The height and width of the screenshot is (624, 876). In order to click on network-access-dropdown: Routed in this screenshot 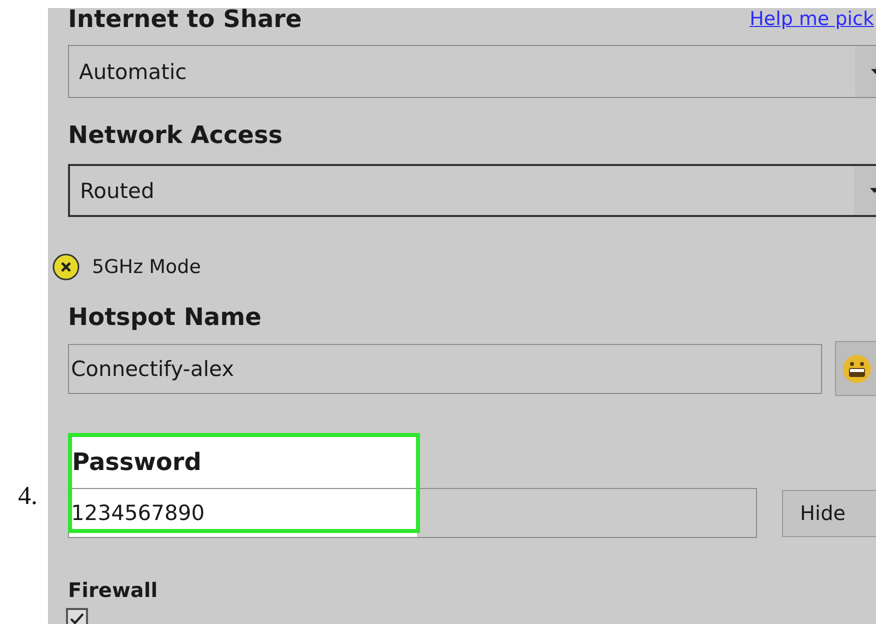, I will do `click(472, 190)`.